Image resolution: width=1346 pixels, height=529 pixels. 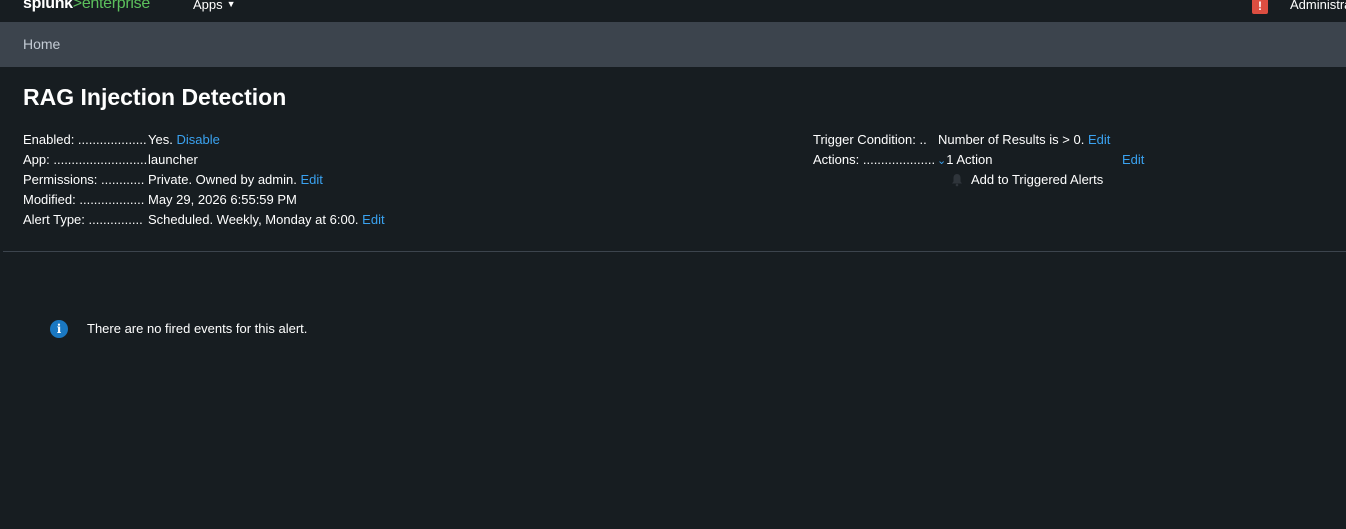 I want to click on app-value: launcher, so click(x=173, y=159).